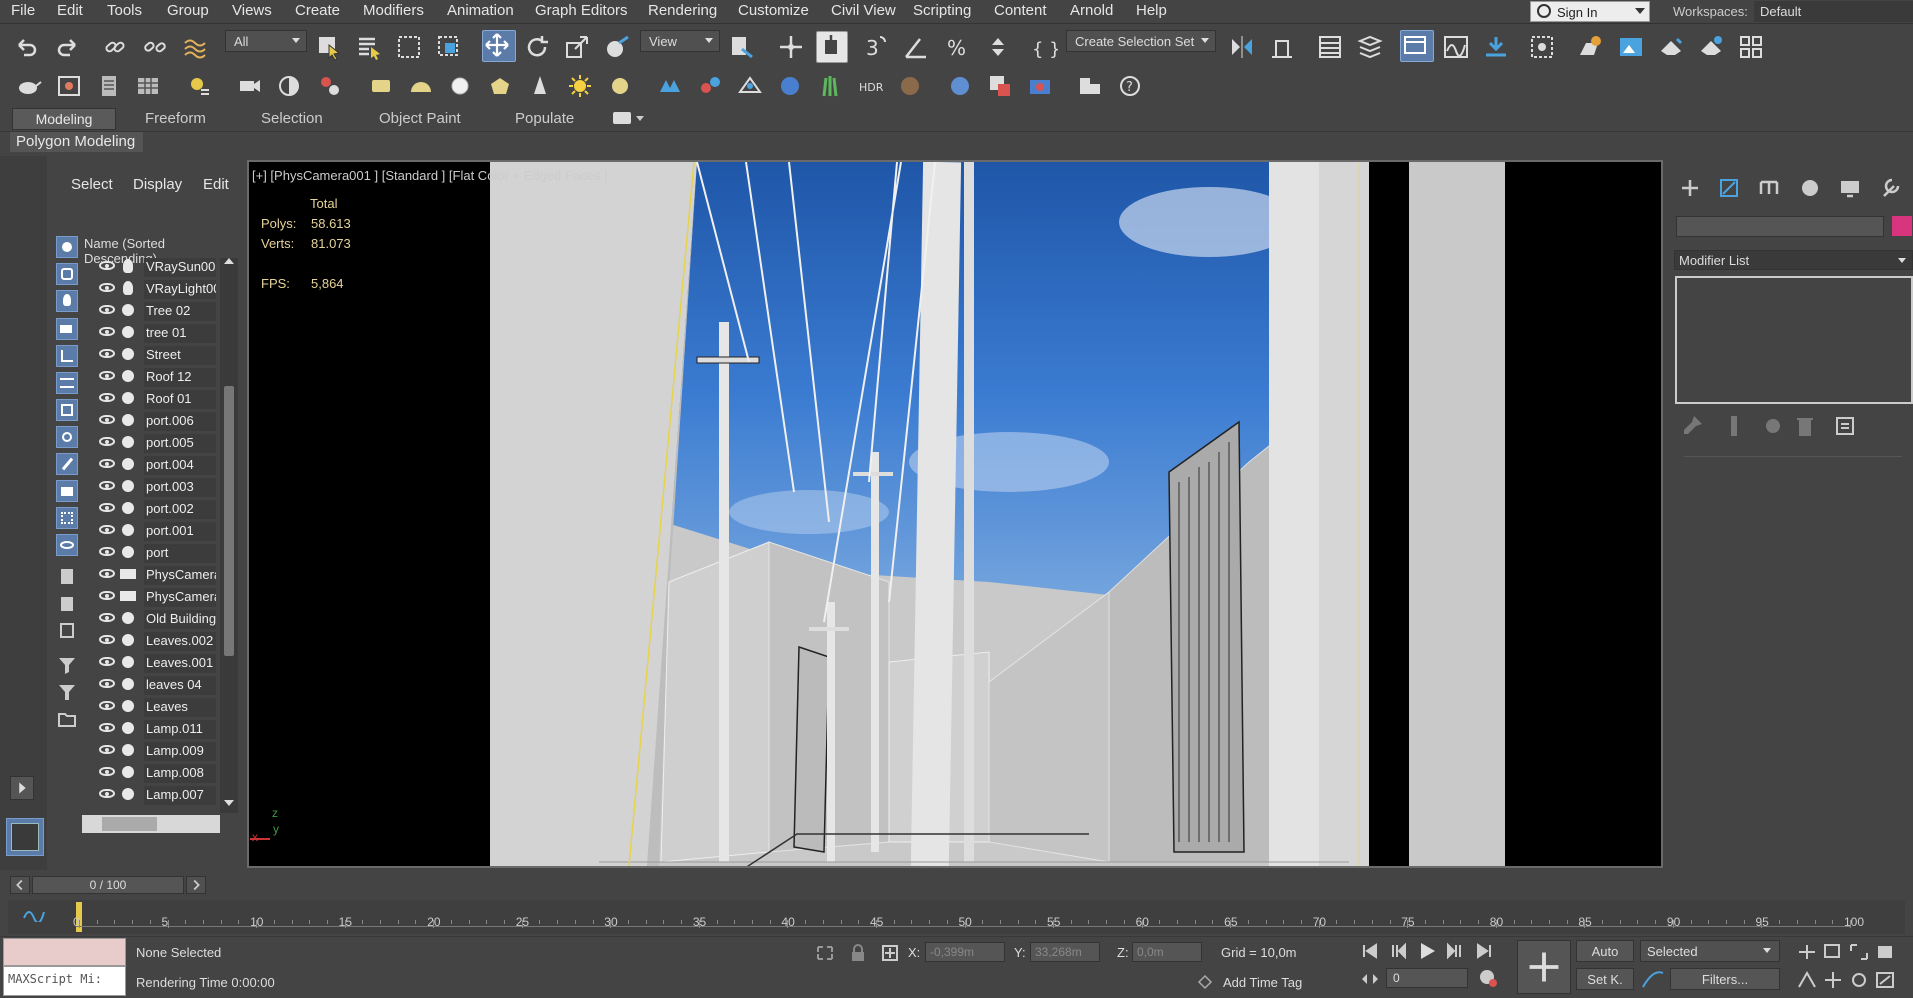  I want to click on vray-ambient-icon, so click(620, 86).